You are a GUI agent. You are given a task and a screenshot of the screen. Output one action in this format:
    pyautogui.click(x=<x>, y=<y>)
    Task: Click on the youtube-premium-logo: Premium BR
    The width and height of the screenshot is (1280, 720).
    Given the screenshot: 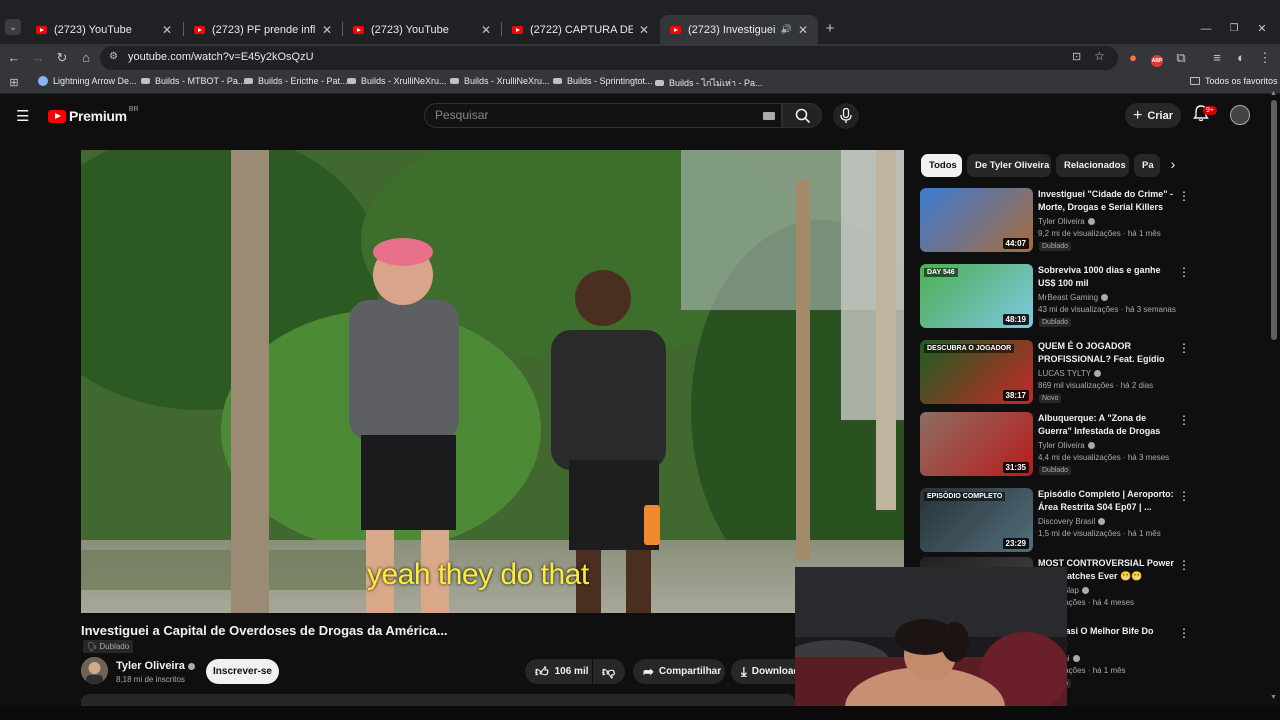 What is the action you would take?
    pyautogui.click(x=93, y=115)
    